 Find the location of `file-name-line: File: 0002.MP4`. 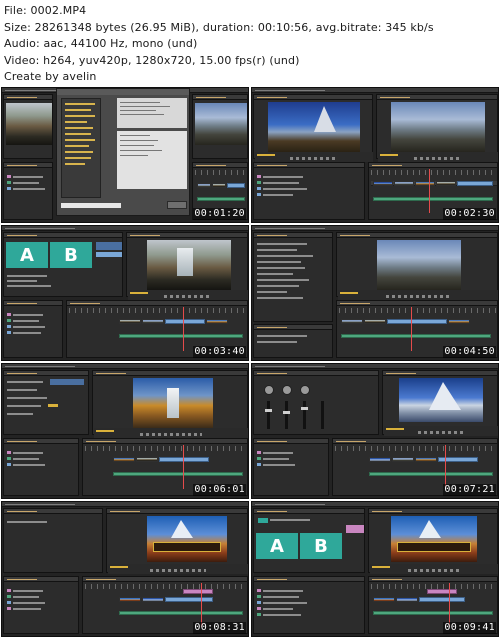

file-name-line: File: 0002.MP4 is located at coordinates (45, 10).